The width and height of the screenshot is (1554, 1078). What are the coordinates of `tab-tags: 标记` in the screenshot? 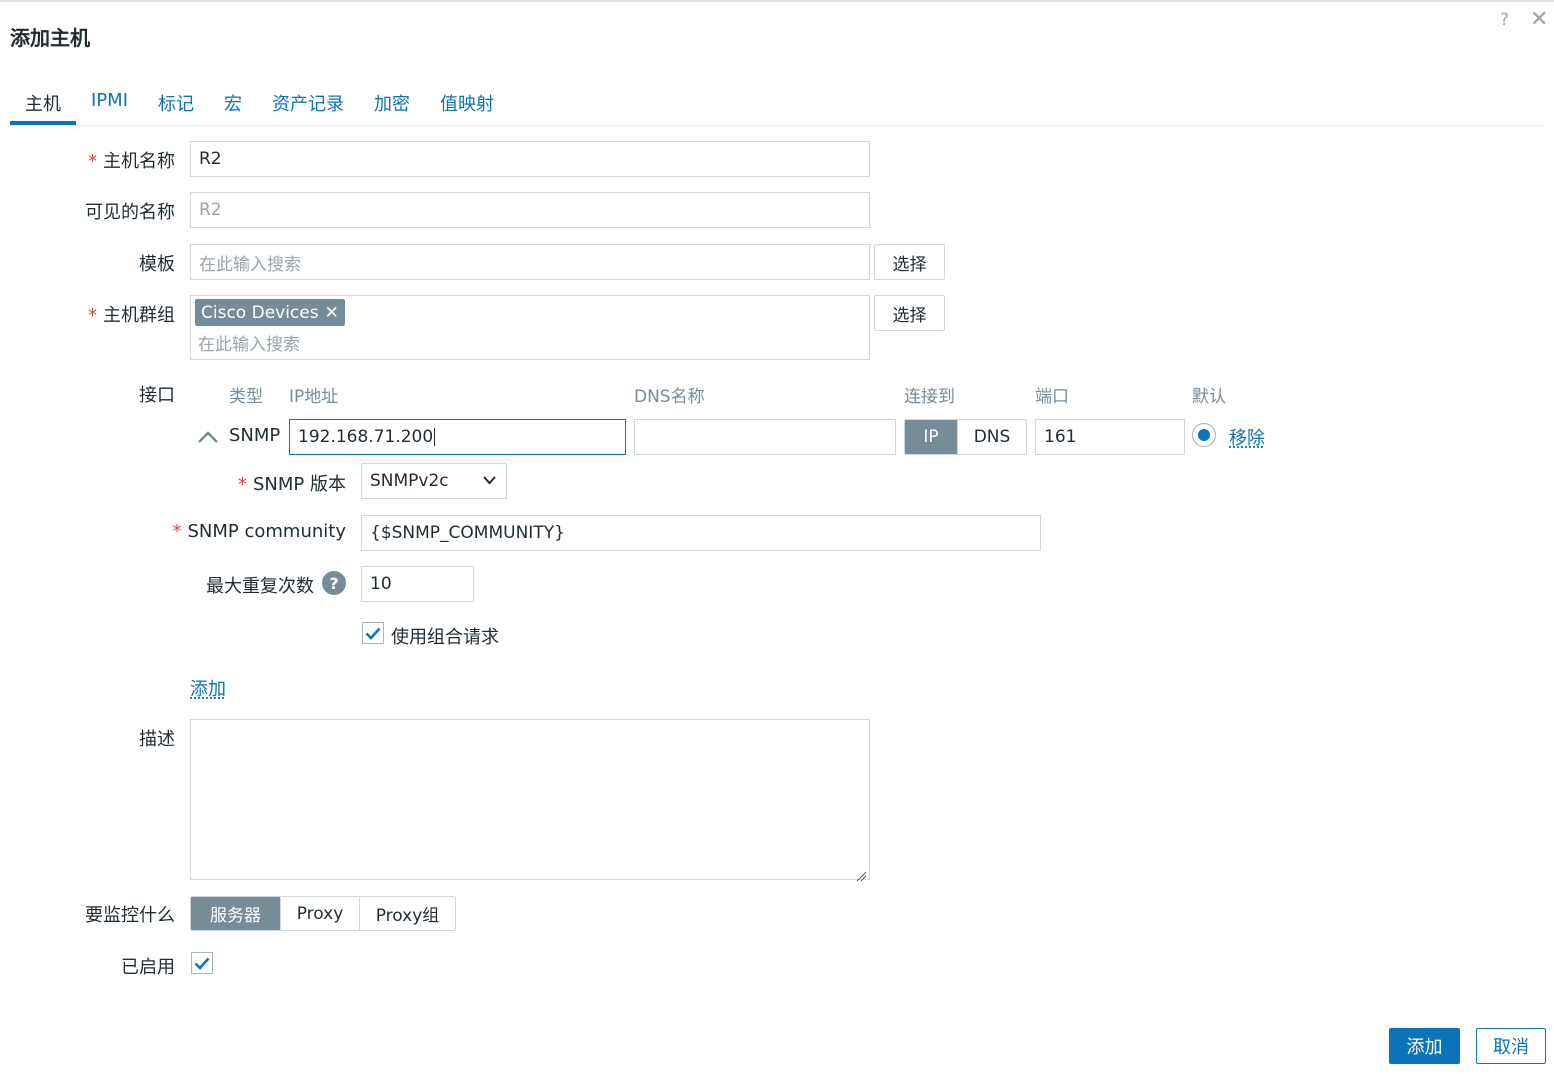 It's located at (176, 103).